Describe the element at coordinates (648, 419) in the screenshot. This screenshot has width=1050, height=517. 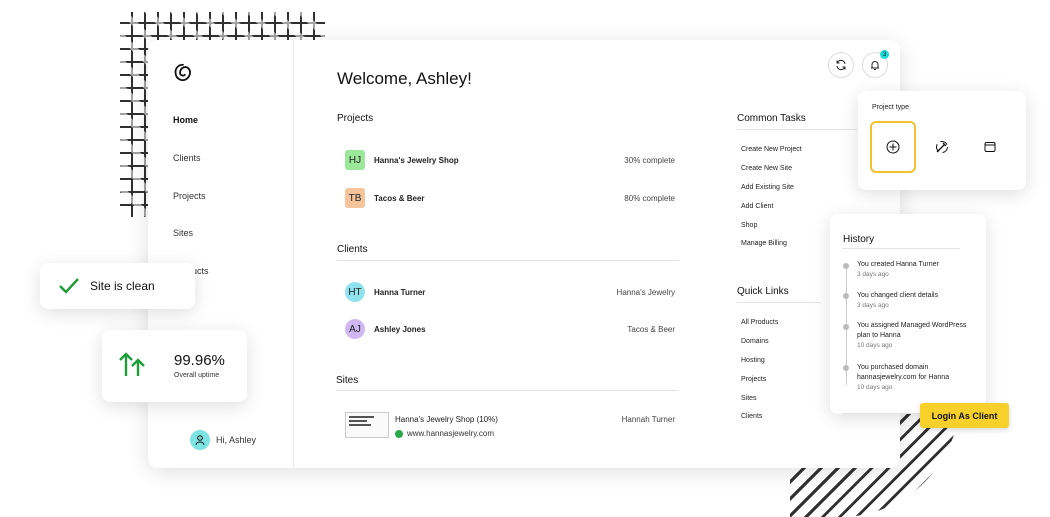
I see `site-owner: Hannah Turner` at that location.